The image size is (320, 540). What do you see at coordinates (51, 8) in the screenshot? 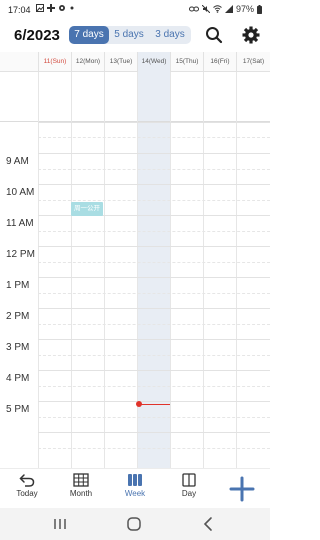
I see `game-controller-icon` at bounding box center [51, 8].